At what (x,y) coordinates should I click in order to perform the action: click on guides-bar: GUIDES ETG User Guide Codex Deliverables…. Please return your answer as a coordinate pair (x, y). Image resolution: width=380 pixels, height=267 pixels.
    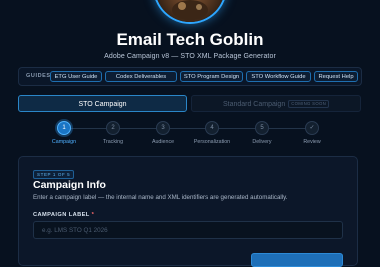
    Looking at the image, I should click on (190, 76).